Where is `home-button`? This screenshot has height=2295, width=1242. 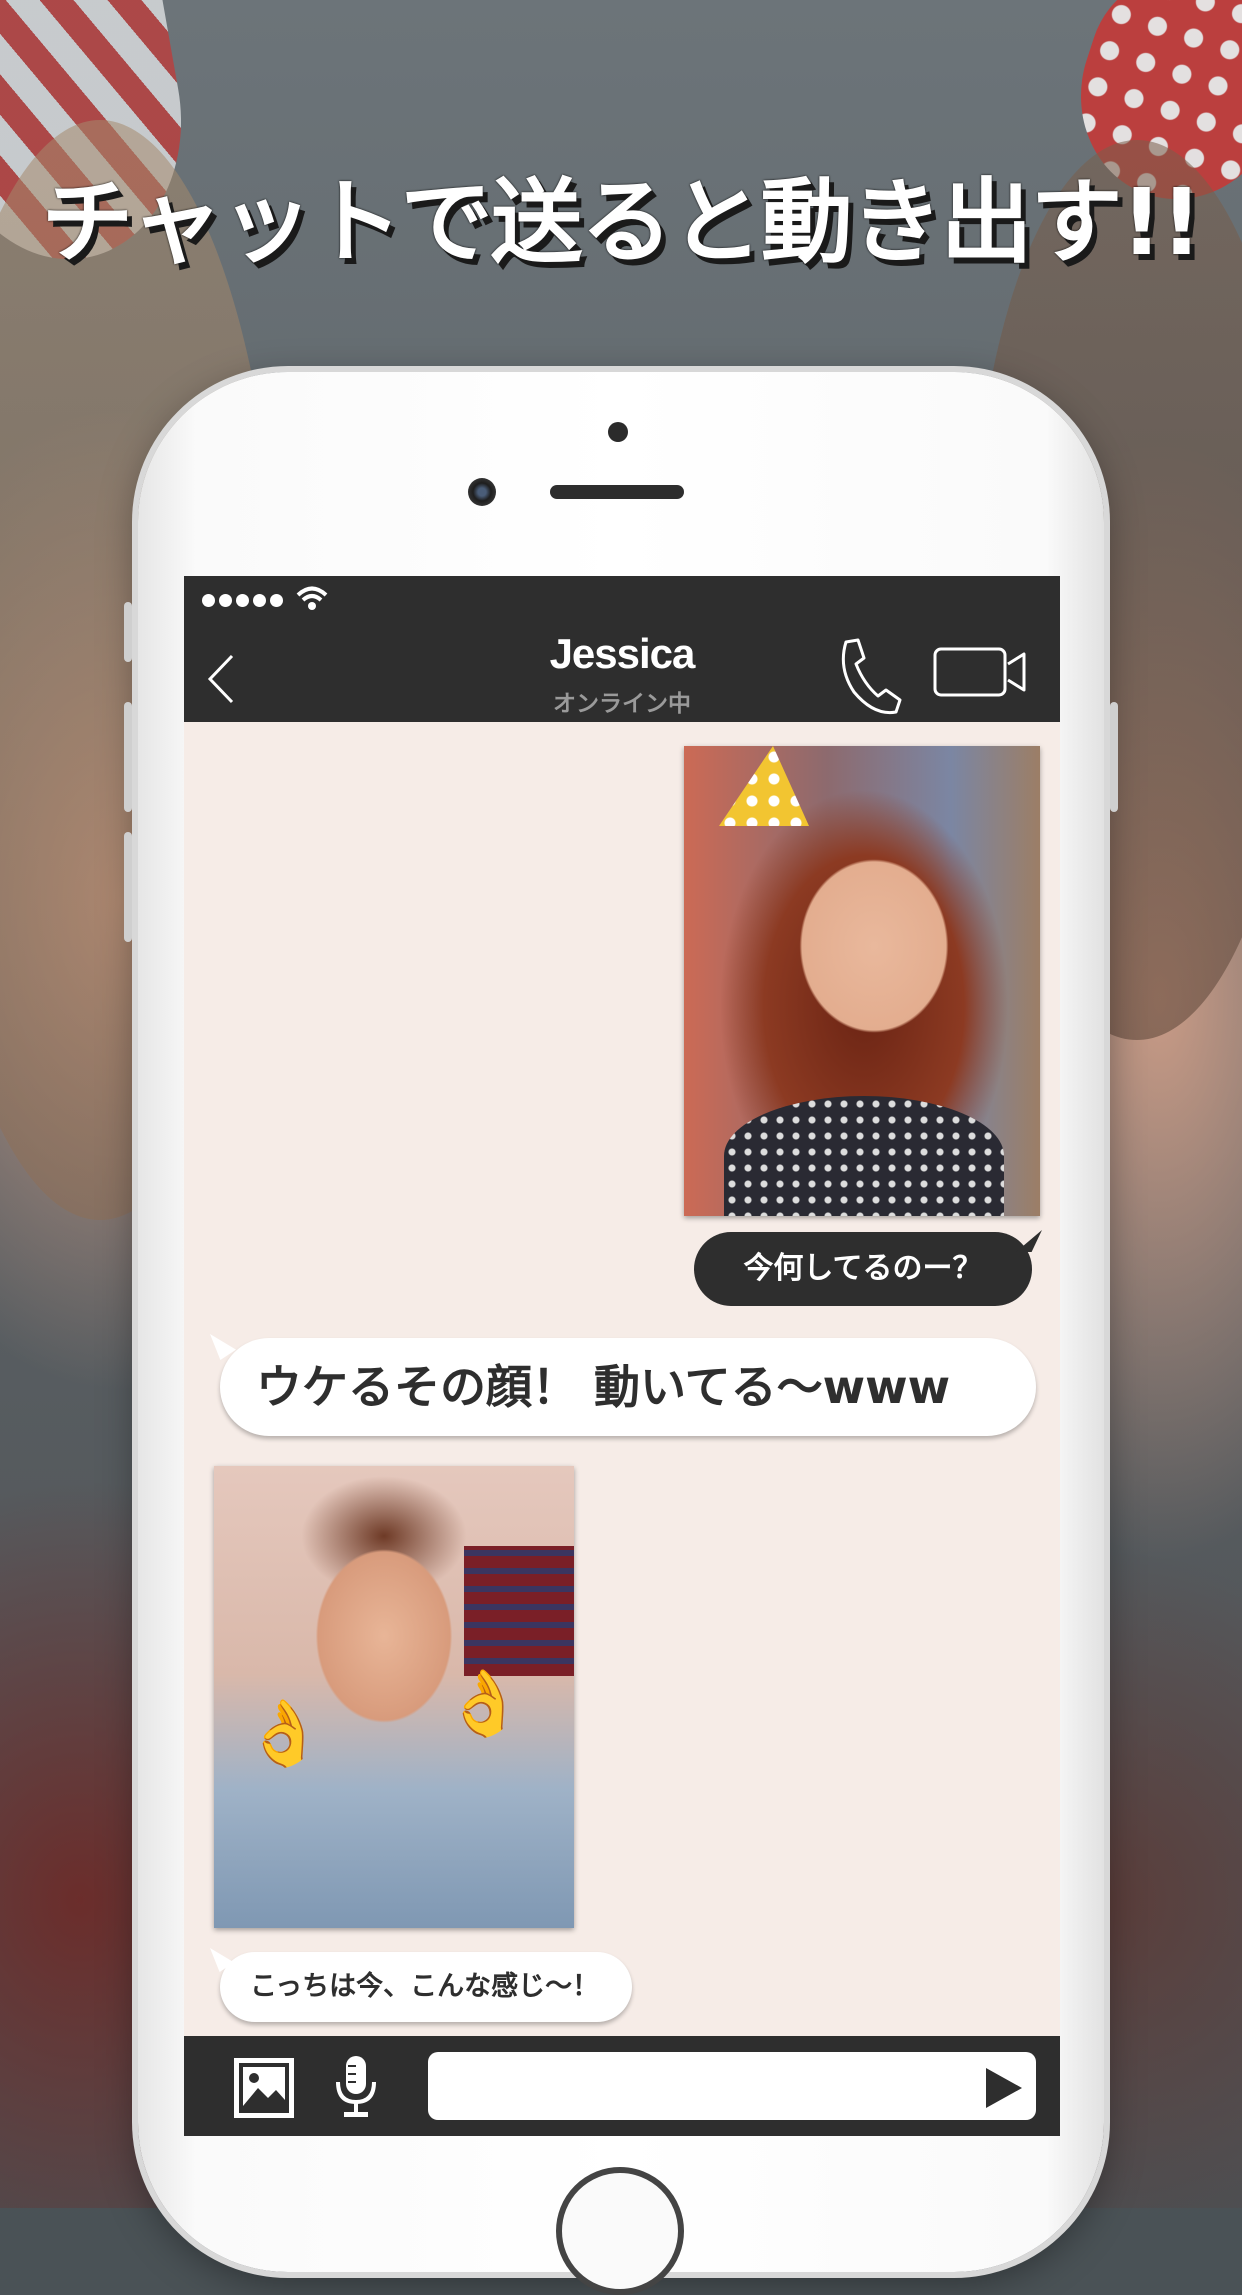 home-button is located at coordinates (620, 2231).